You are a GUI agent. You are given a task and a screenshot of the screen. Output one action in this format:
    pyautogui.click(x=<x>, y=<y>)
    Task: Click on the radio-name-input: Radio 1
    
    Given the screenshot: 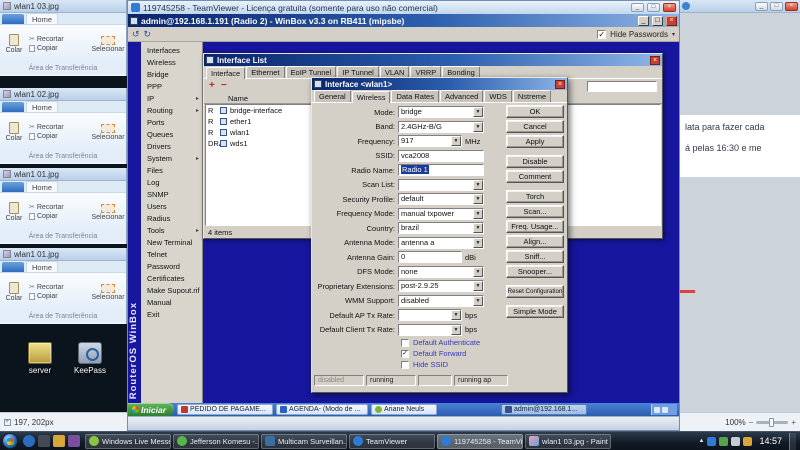 What is the action you would take?
    pyautogui.click(x=441, y=170)
    